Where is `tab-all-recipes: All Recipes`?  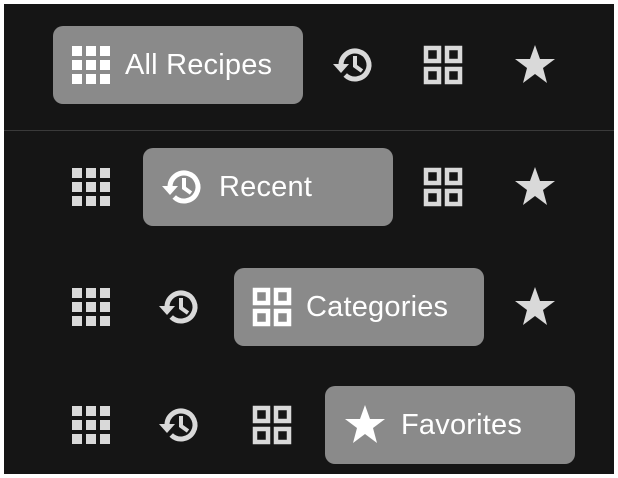 tab-all-recipes: All Recipes is located at coordinates (178, 65).